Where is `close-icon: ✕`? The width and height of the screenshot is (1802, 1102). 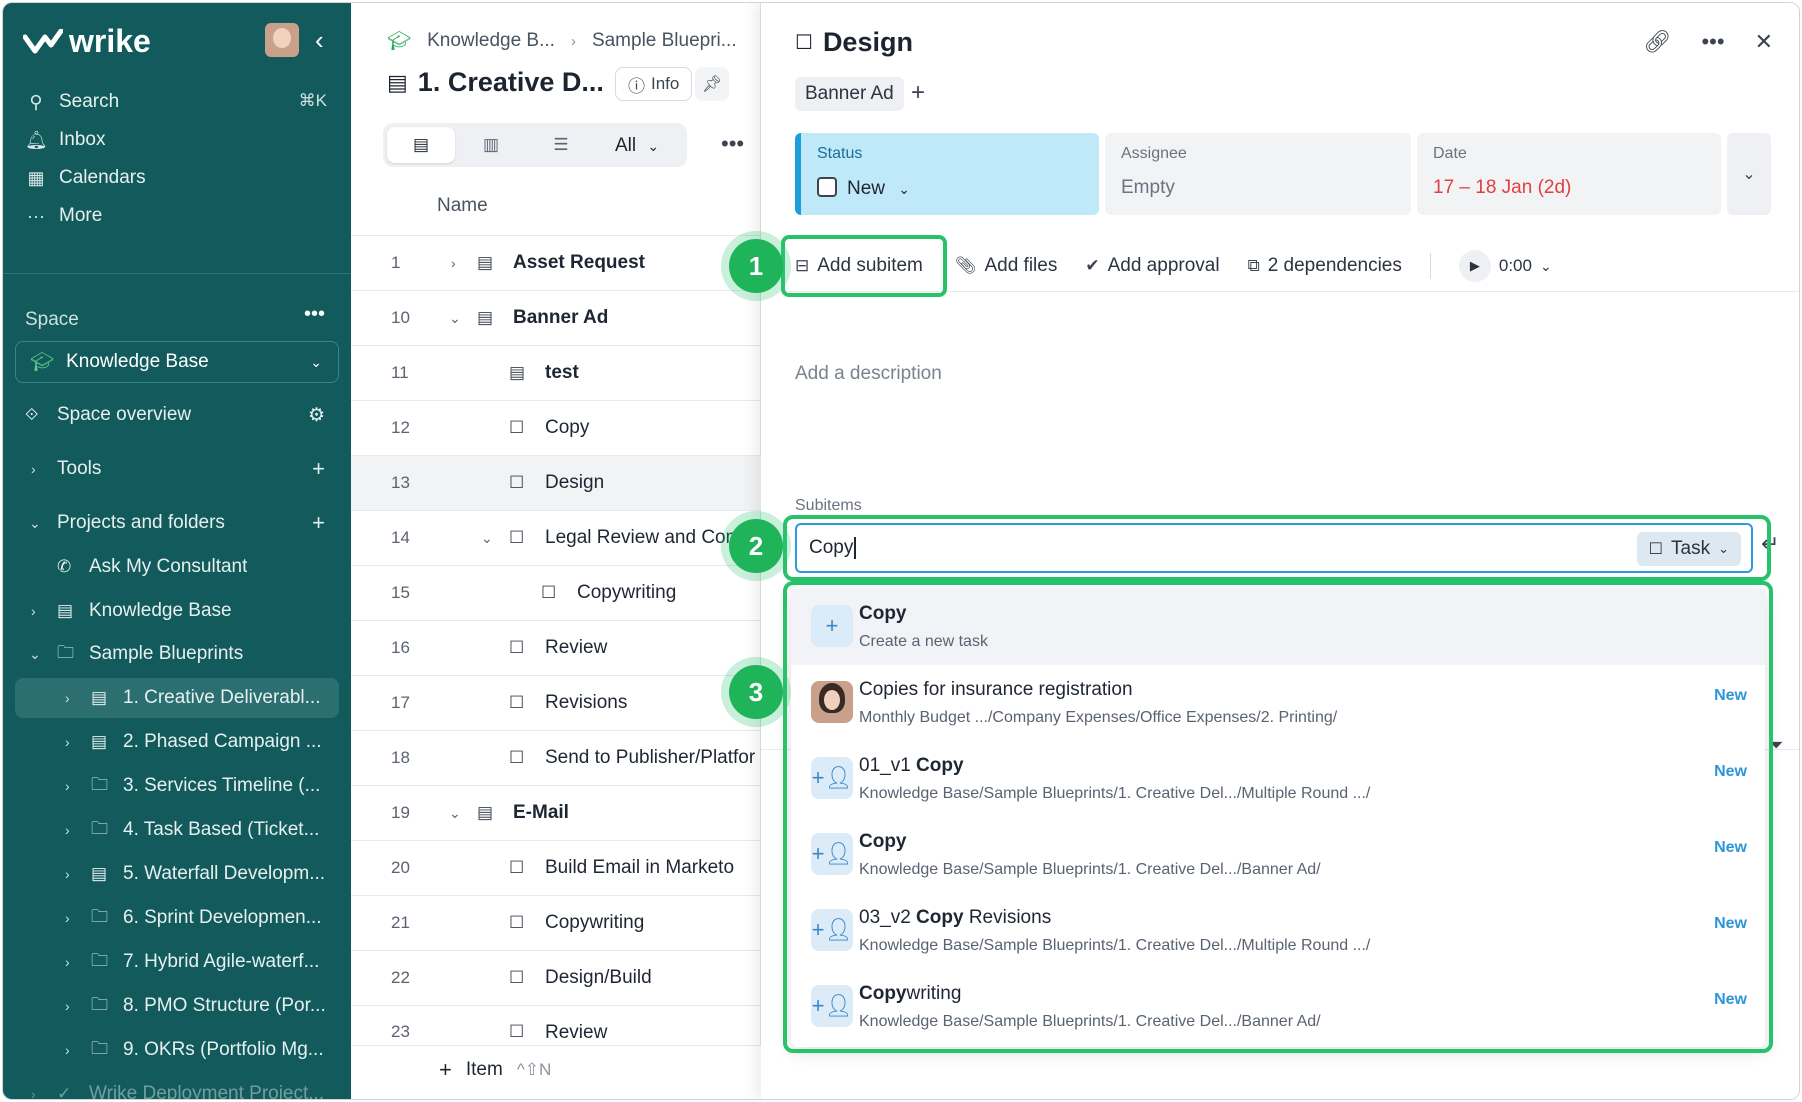 close-icon: ✕ is located at coordinates (1764, 42).